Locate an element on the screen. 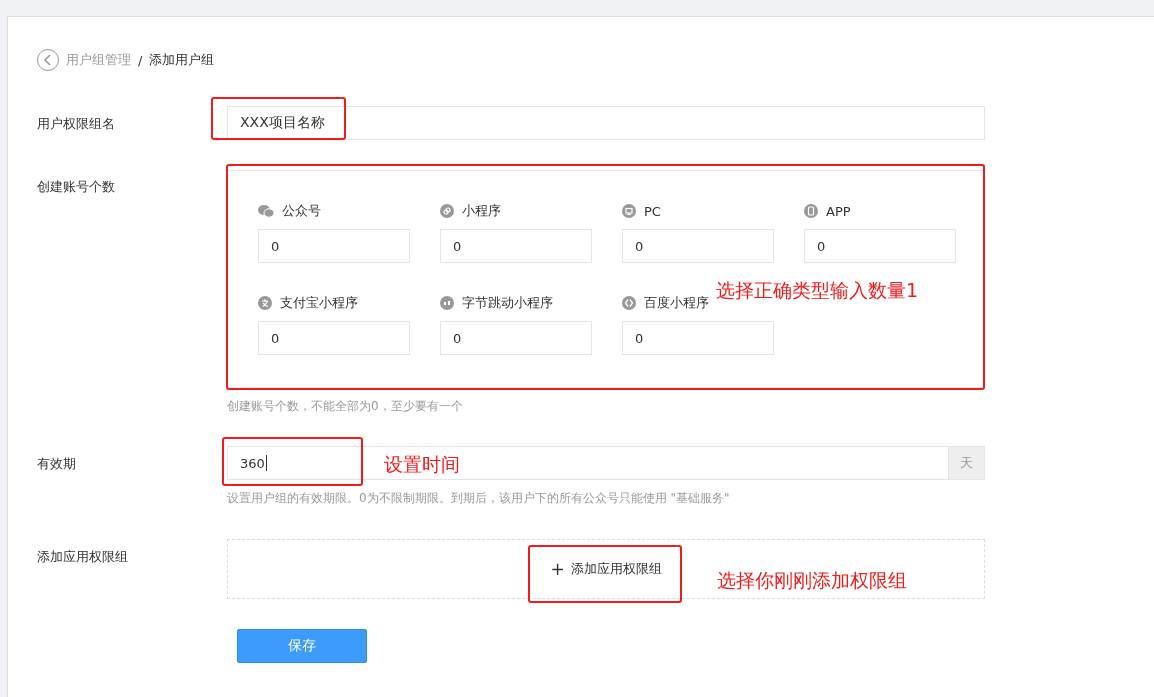  add-group-button: + 添加应用权限组 is located at coordinates (606, 569).